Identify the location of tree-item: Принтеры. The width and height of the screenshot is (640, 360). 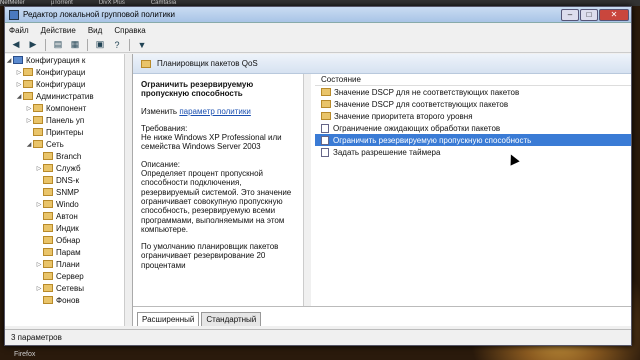
(68, 132).